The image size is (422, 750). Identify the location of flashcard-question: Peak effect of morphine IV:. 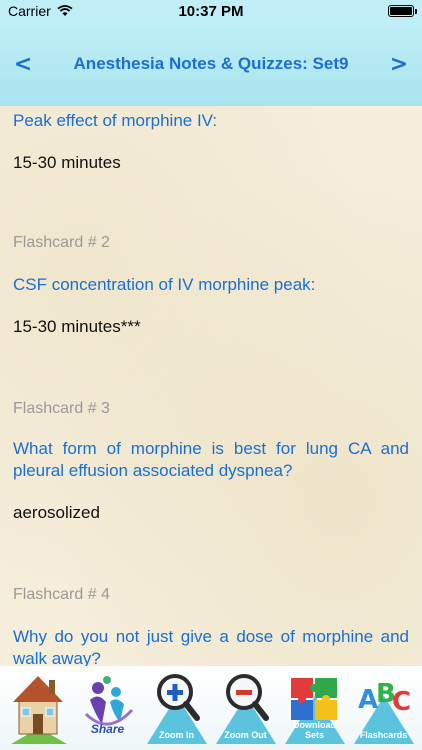
(115, 120).